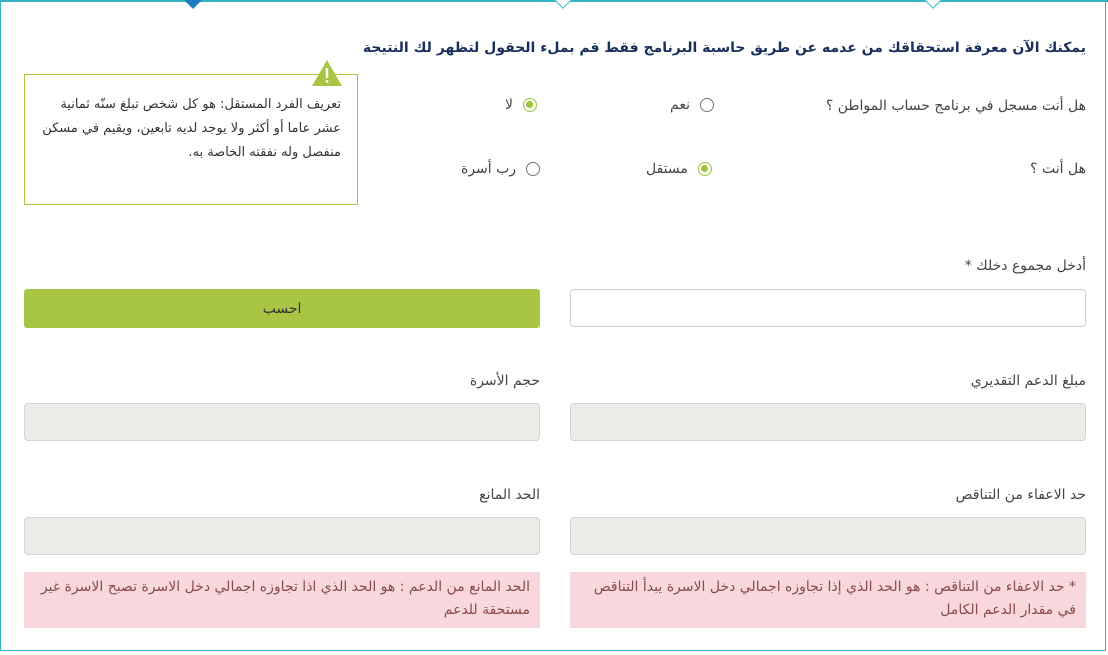  I want to click on registered-option-yes: نعم, so click(692, 105).